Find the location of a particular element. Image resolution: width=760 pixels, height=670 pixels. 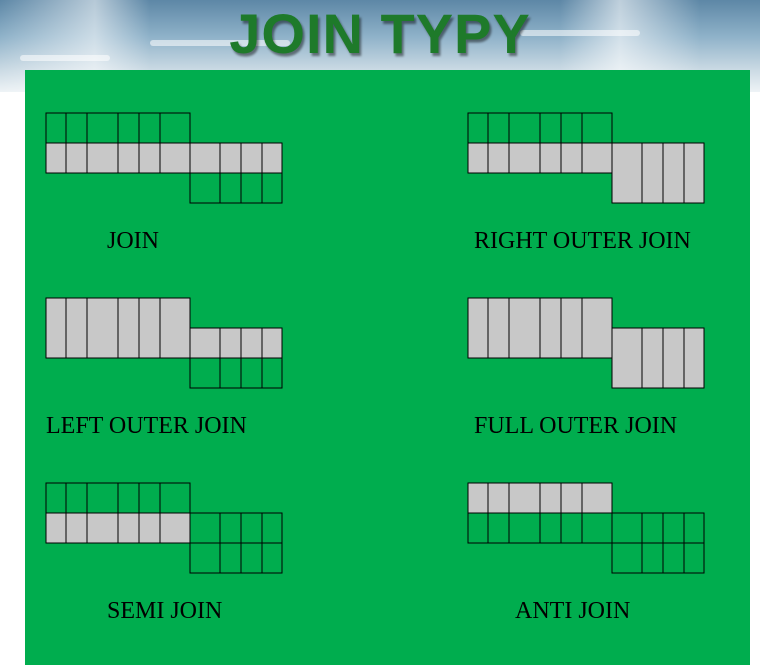

anti-join-label: ANTI JOIN is located at coordinates (573, 611).